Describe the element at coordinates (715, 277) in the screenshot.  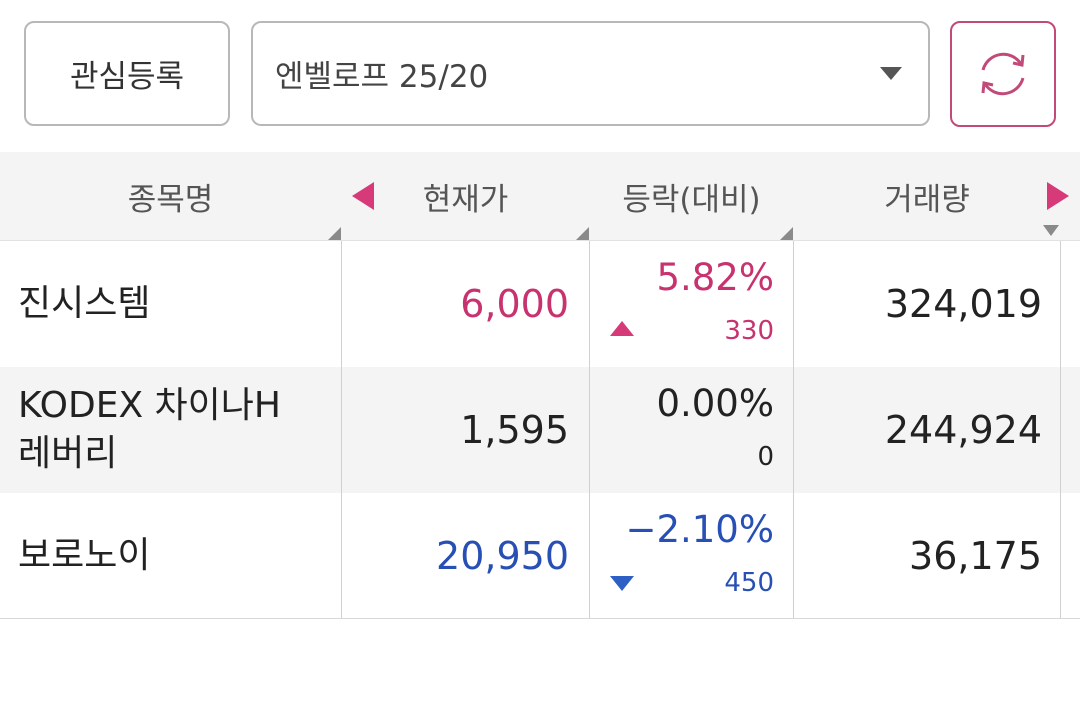
I see `change-percent: 5.82%` at that location.